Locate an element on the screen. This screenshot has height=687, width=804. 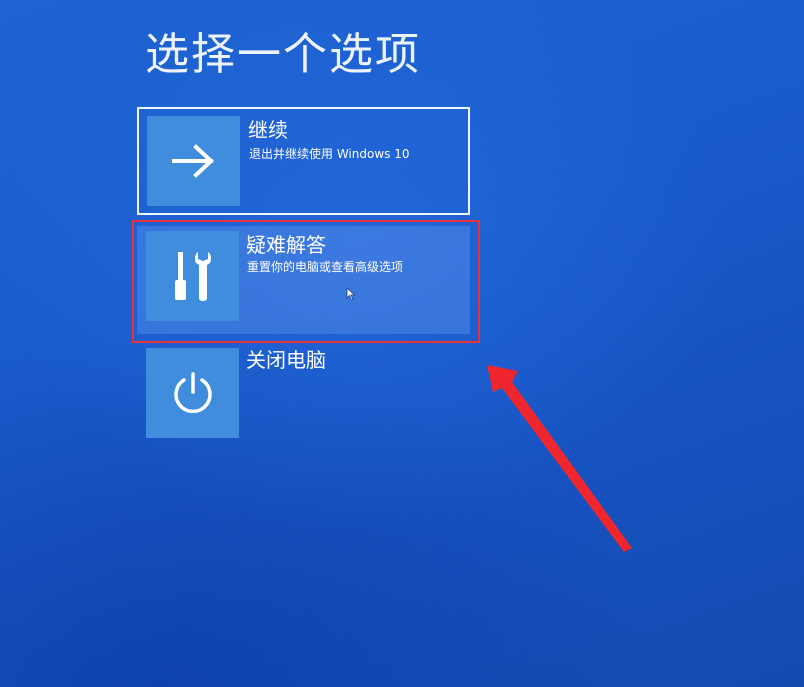
continue-title: 继续 is located at coordinates (268, 130).